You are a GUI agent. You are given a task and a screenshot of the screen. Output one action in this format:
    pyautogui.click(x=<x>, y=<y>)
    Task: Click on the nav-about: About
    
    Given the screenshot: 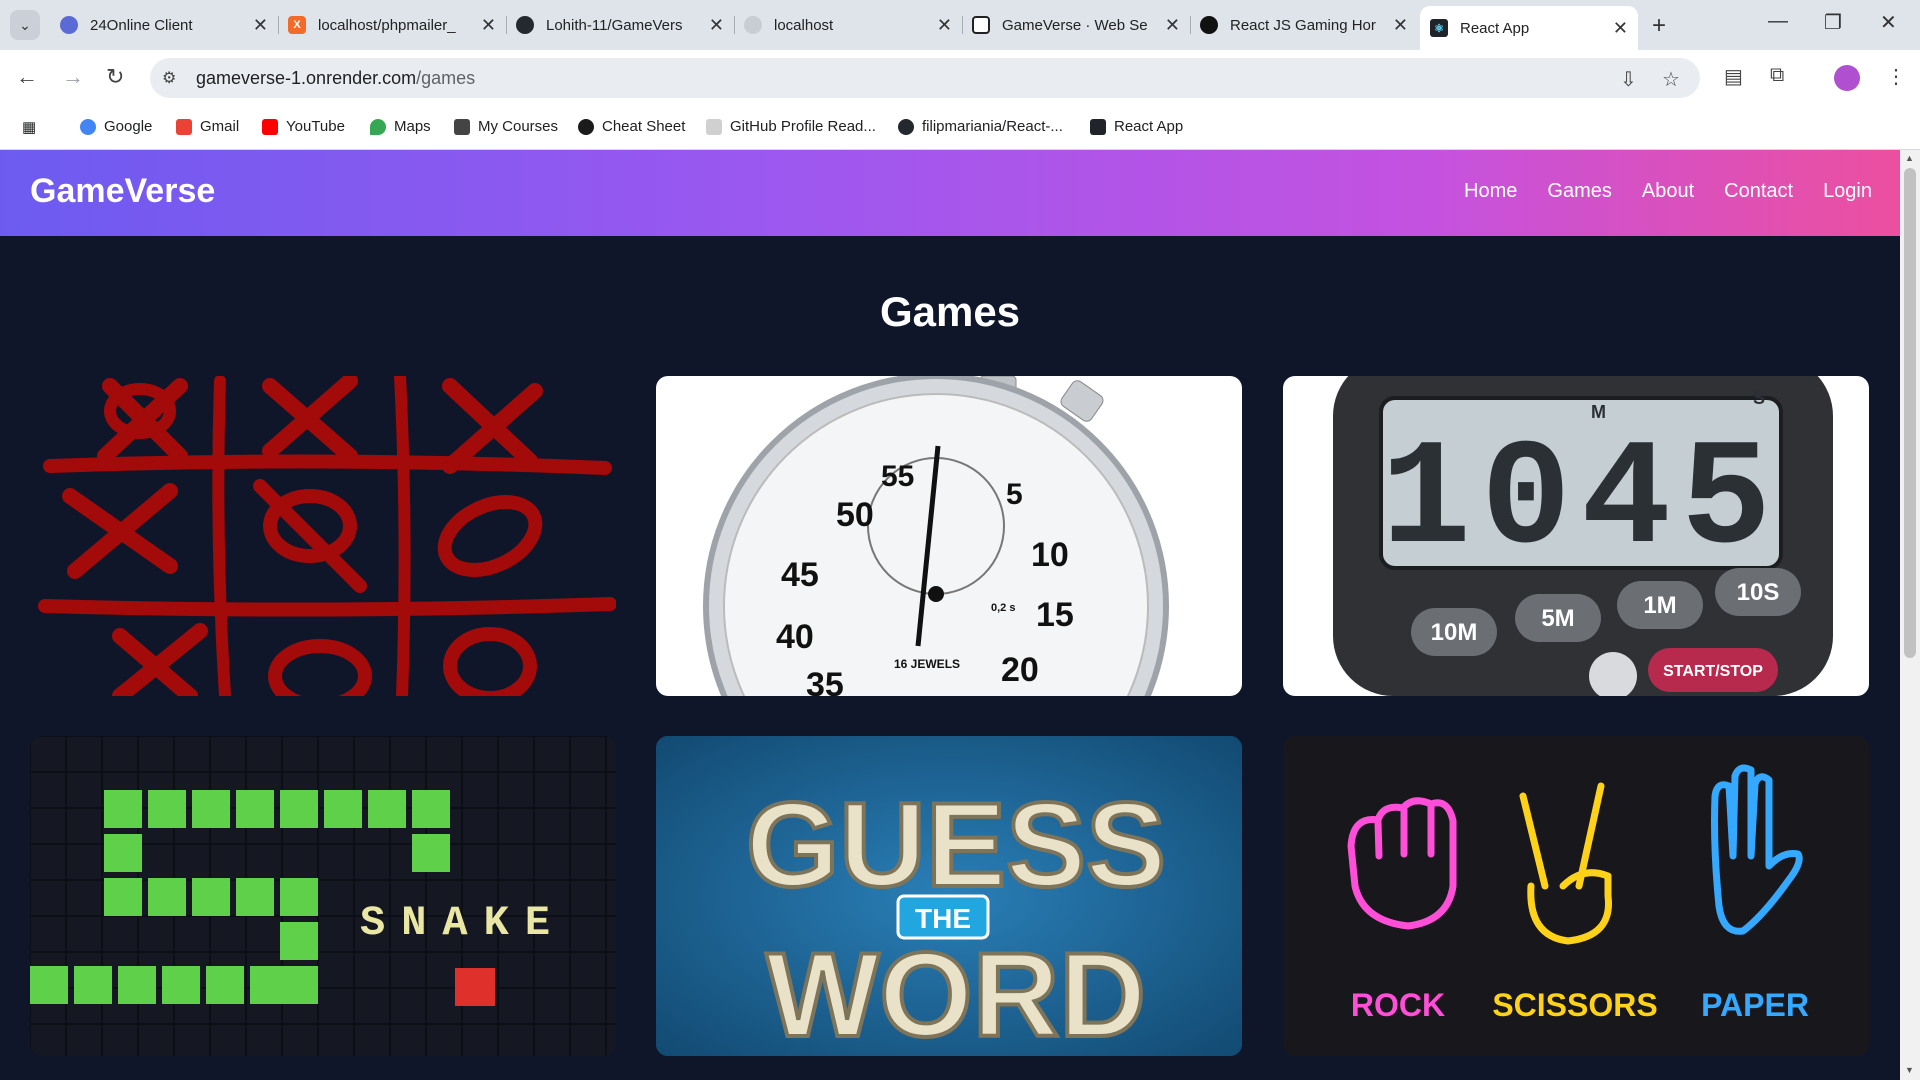 What is the action you would take?
    pyautogui.click(x=1668, y=191)
    